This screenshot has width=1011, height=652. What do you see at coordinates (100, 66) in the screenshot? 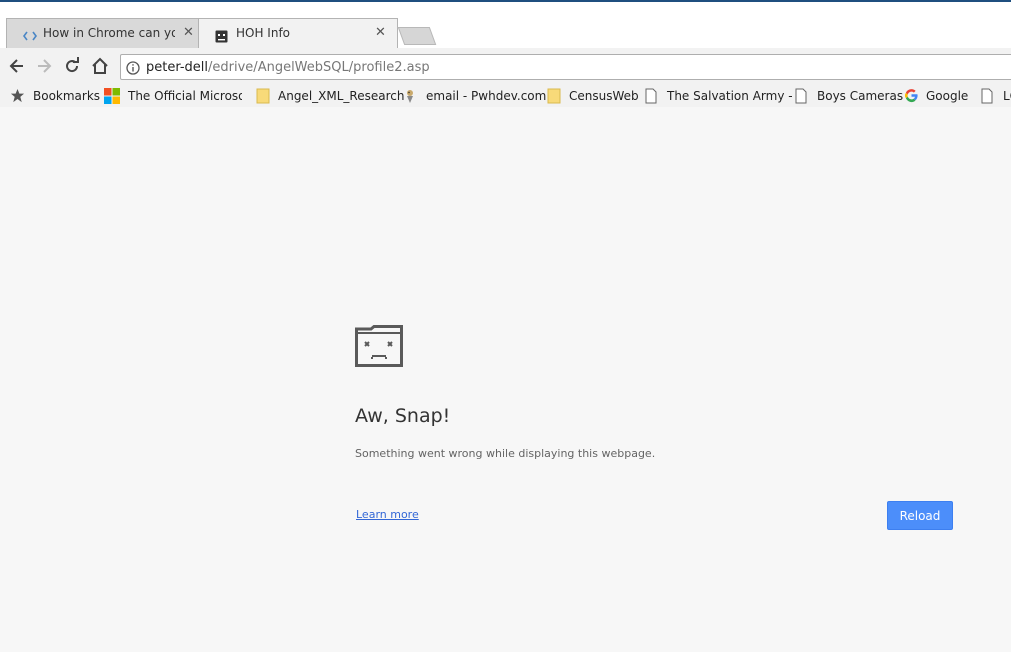
I see `home-icon` at bounding box center [100, 66].